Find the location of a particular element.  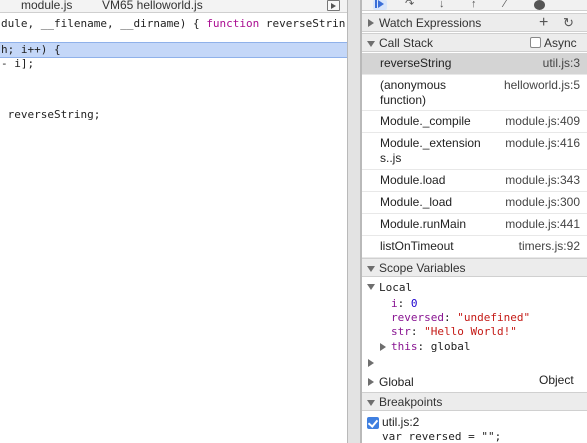

global-scope-value: Object is located at coordinates (556, 380).